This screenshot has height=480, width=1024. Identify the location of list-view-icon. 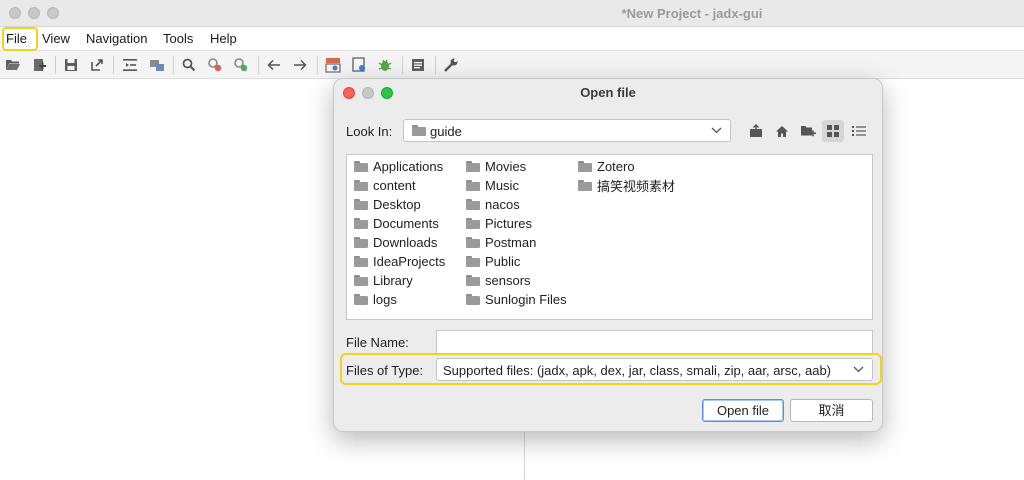
(833, 131).